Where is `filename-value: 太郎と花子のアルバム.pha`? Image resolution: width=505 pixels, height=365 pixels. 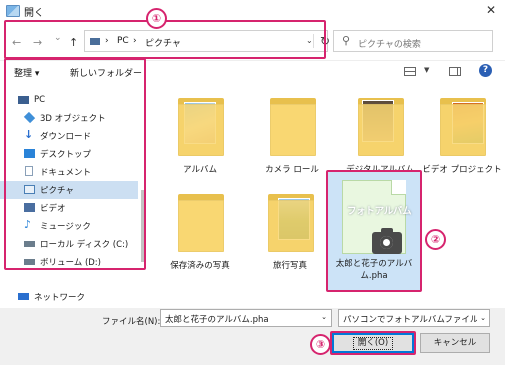 filename-value: 太郎と花子のアルバム.pha is located at coordinates (217, 320).